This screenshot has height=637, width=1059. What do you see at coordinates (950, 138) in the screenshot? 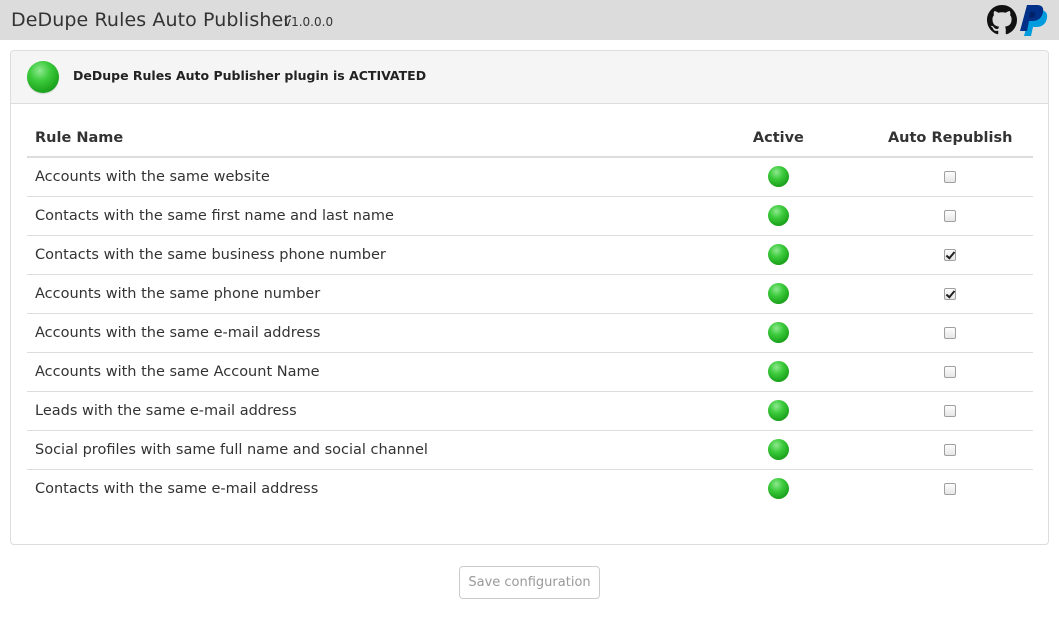
I see `column-header-auto-republish: Auto Republish` at bounding box center [950, 138].